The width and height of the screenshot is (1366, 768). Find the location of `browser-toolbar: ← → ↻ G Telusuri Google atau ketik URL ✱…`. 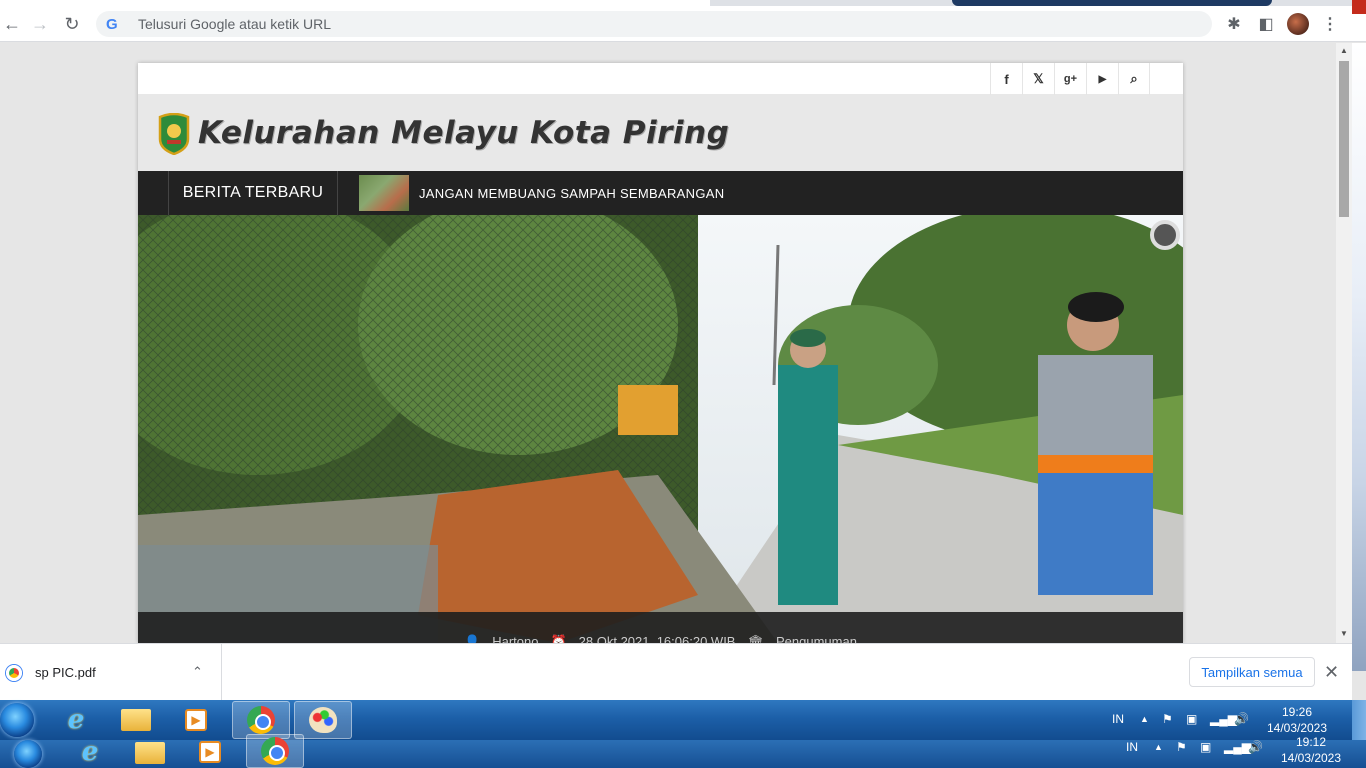

browser-toolbar: ← → ↻ G Telusuri Google atau ketik URL ✱… is located at coordinates (683, 21).